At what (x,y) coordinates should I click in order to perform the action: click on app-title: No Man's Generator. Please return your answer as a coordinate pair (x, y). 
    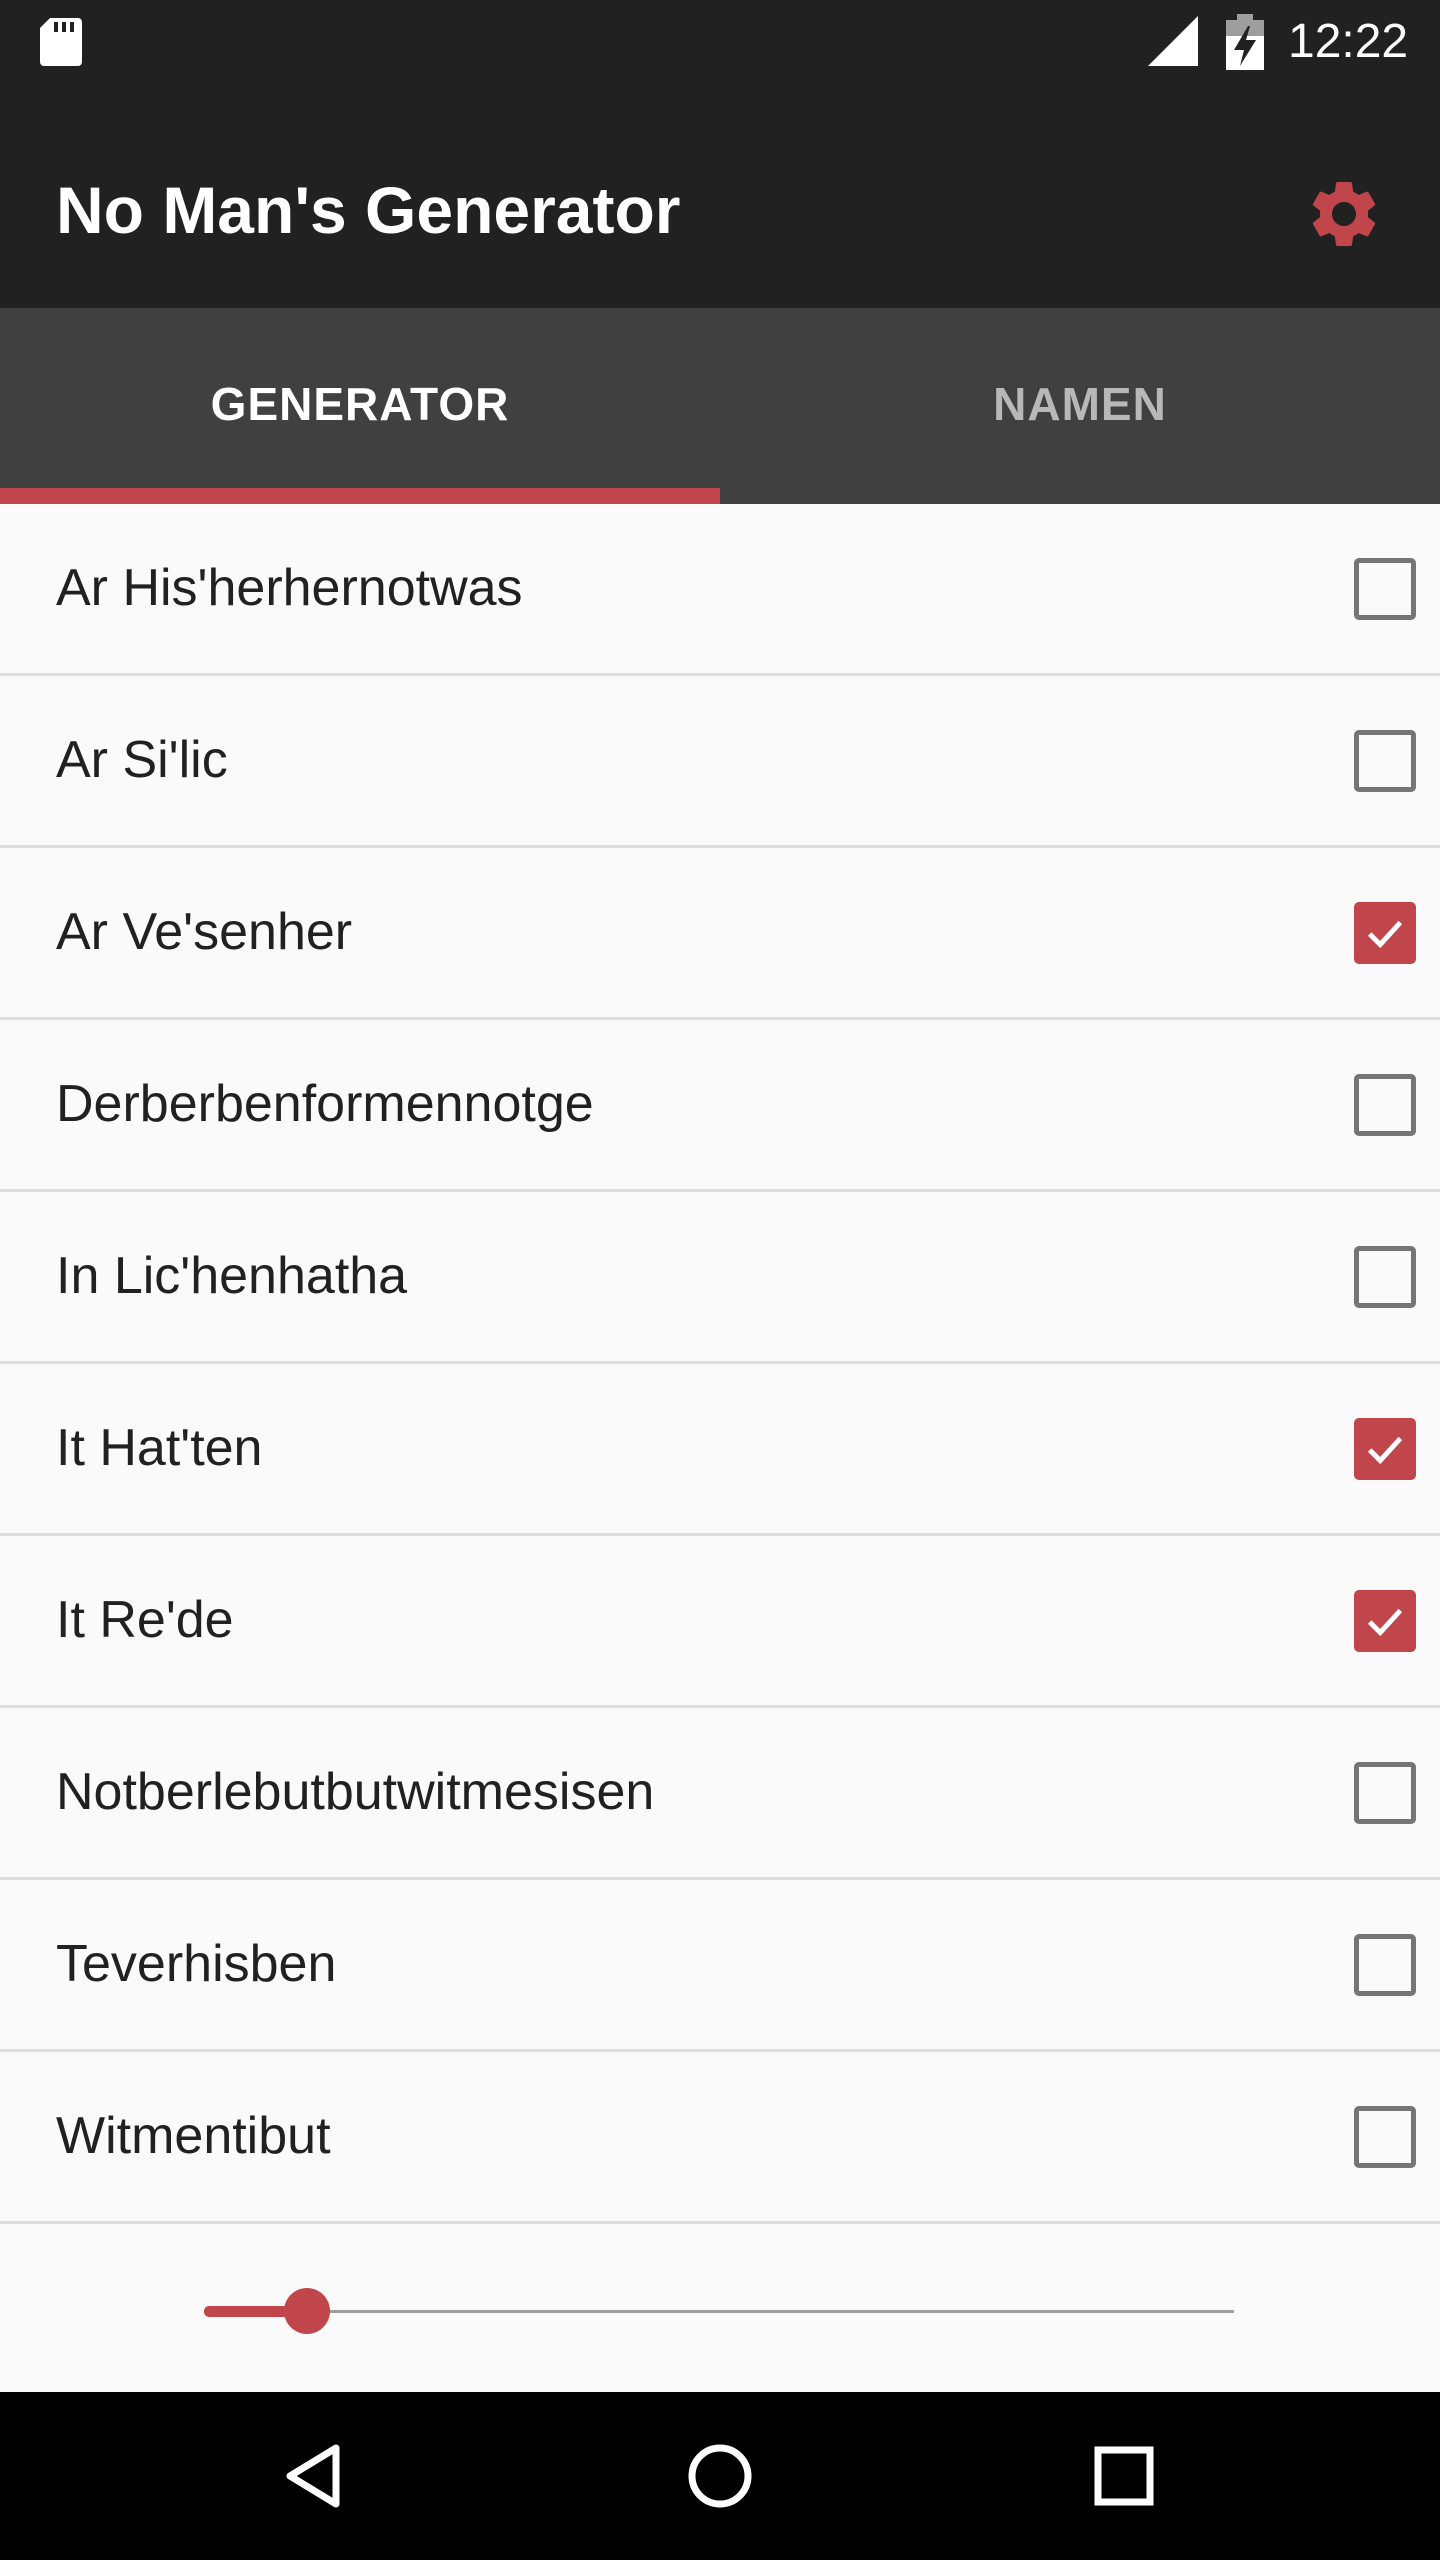
    Looking at the image, I should click on (368, 210).